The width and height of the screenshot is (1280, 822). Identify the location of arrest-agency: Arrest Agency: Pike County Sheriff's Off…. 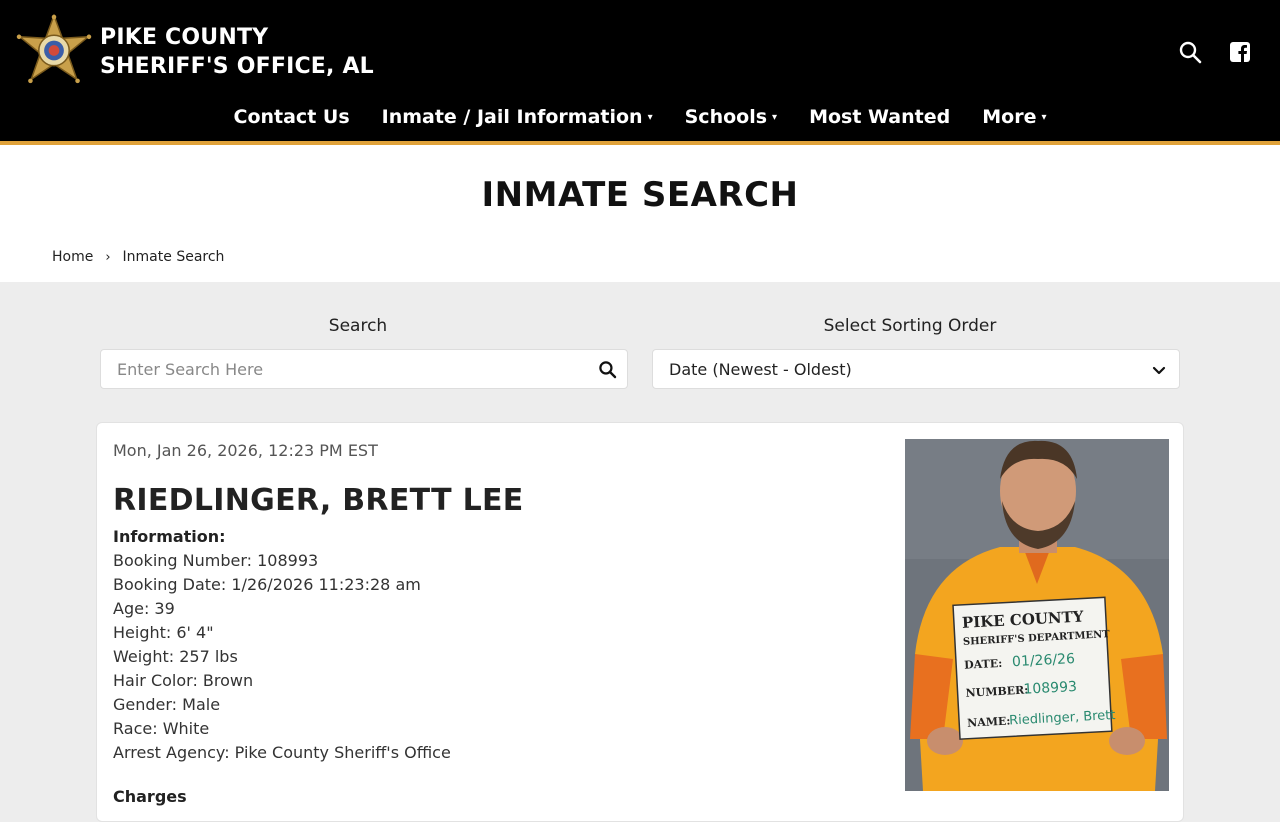
(282, 752).